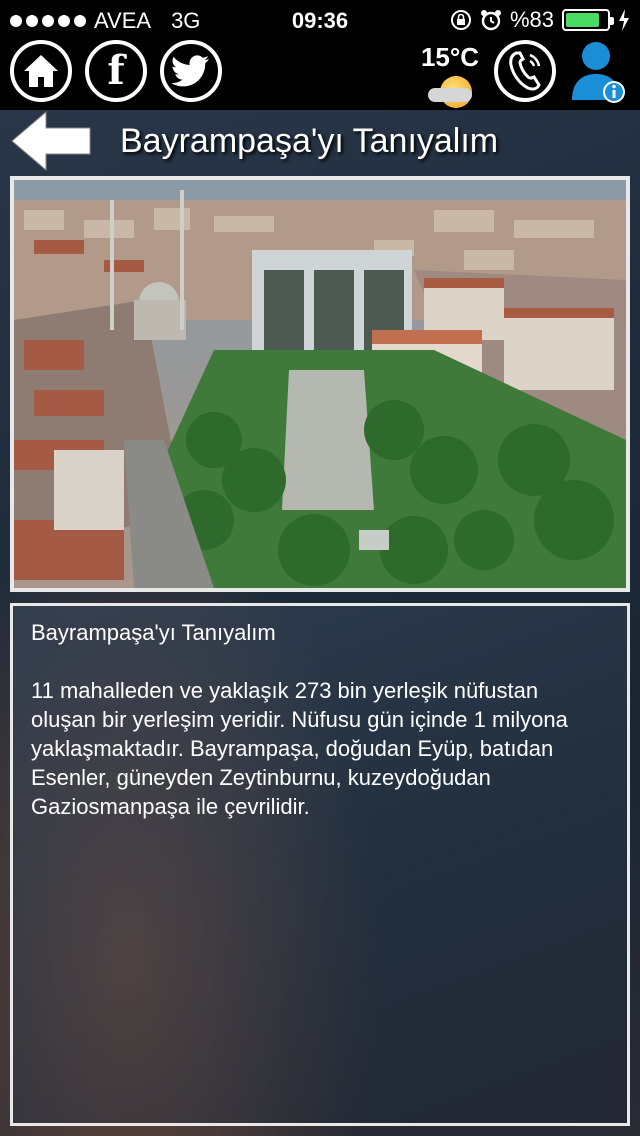 The image size is (640, 1136). I want to click on temperature: 15°C, so click(450, 57).